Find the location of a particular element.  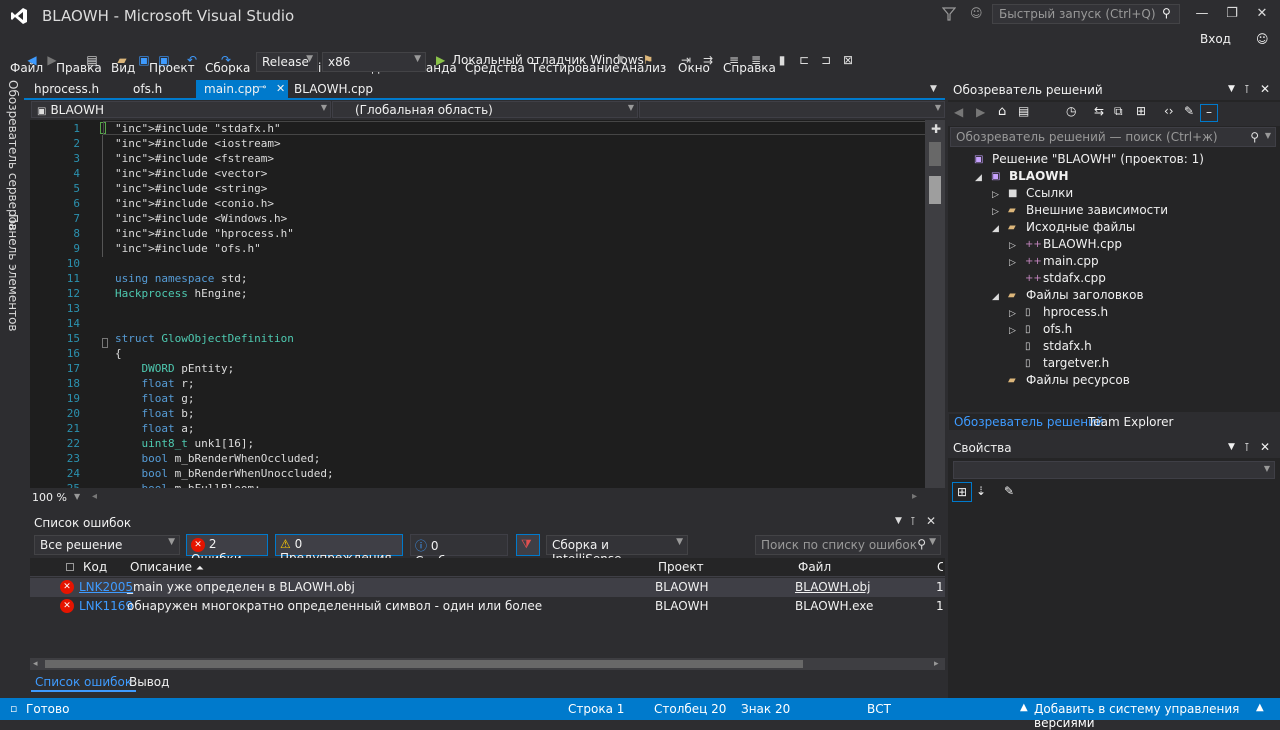

tree-item: ▷ ++BLAOWH.cpp is located at coordinates (1065, 244).